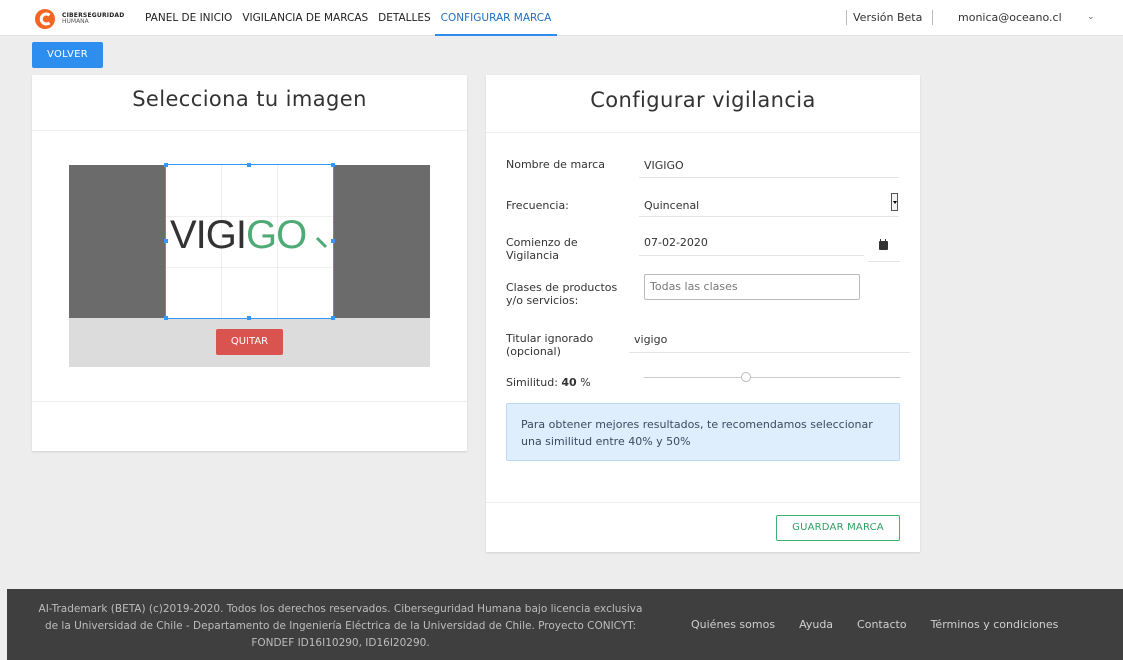 The image size is (1123, 660). Describe the element at coordinates (585, 382) in the screenshot. I see `similarity-unit: %` at that location.